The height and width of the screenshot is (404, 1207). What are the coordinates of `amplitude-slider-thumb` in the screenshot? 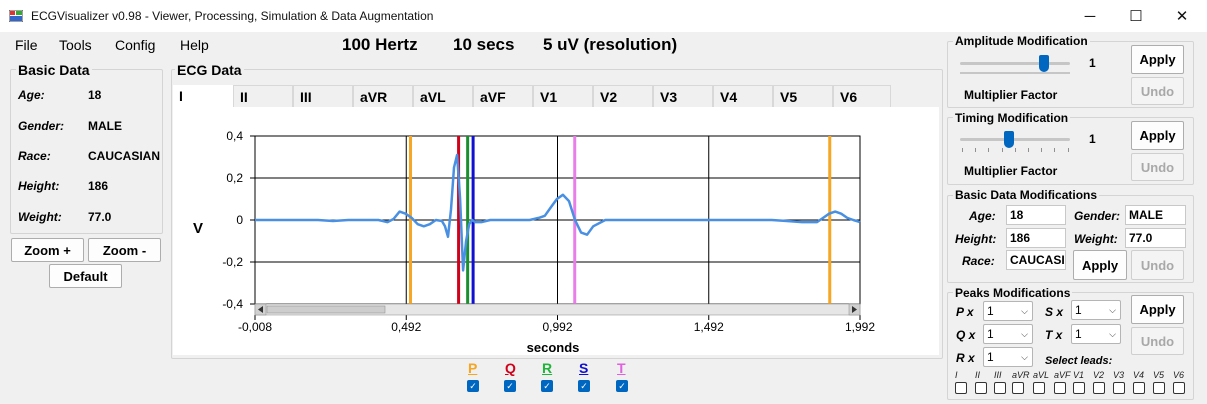 It's located at (1044, 63).